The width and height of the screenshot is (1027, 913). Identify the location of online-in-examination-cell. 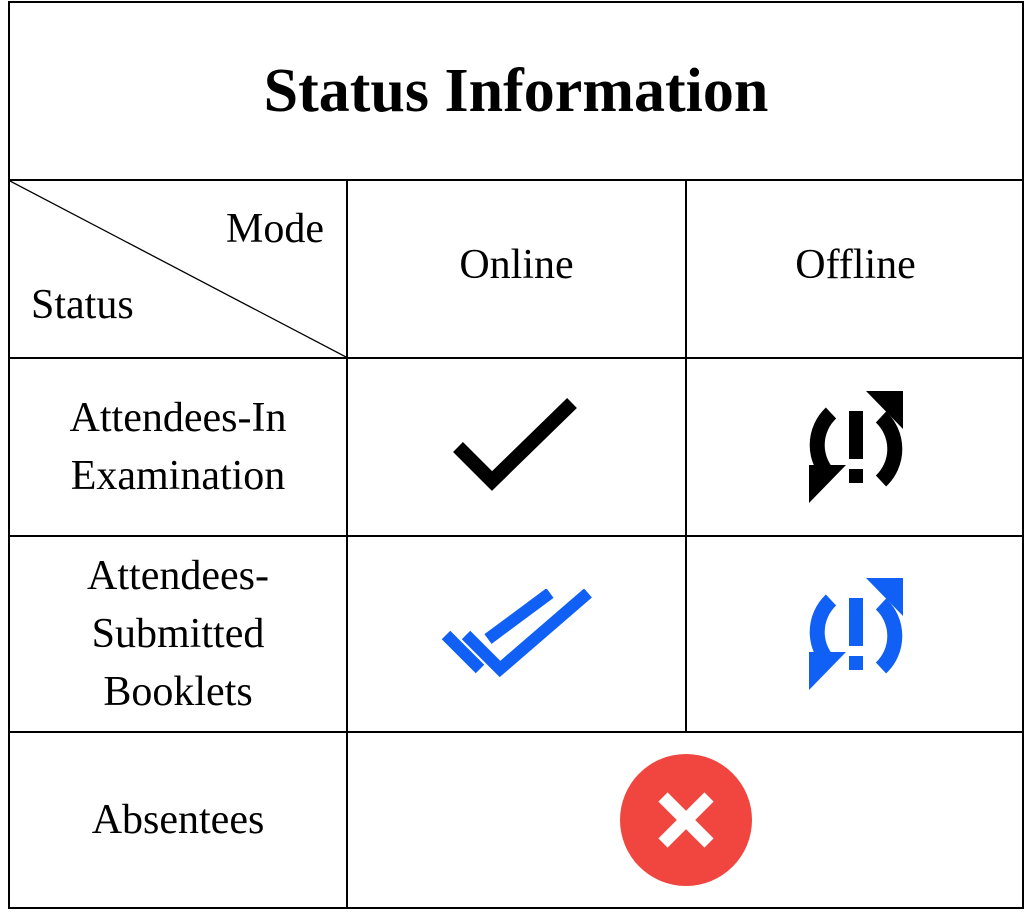
(516, 447).